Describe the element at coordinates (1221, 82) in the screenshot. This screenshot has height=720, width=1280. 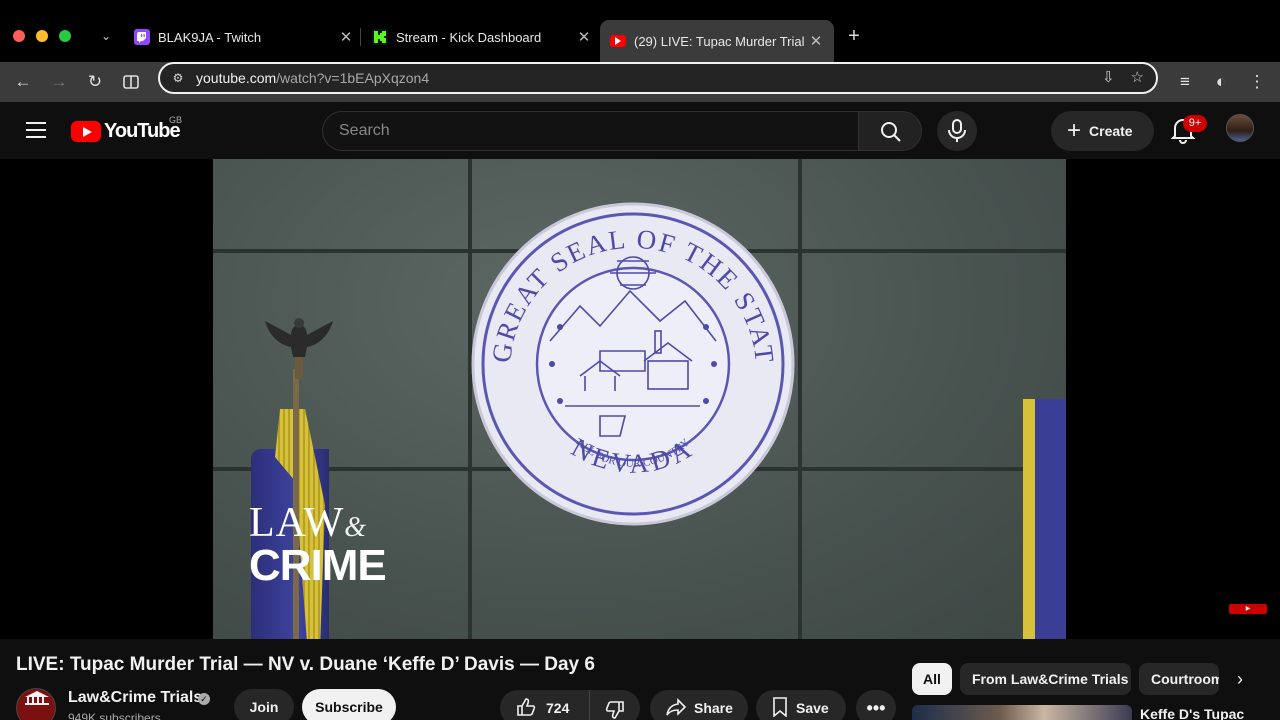
I see `profile-icon: ◐` at that location.